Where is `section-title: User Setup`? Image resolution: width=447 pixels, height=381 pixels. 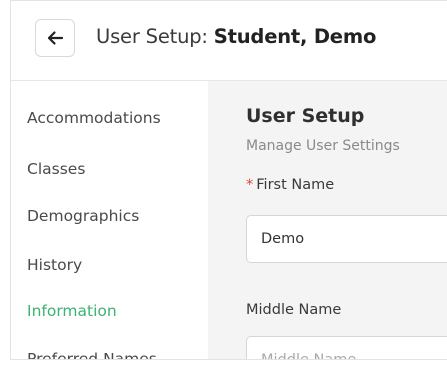
section-title: User Setup is located at coordinates (305, 116).